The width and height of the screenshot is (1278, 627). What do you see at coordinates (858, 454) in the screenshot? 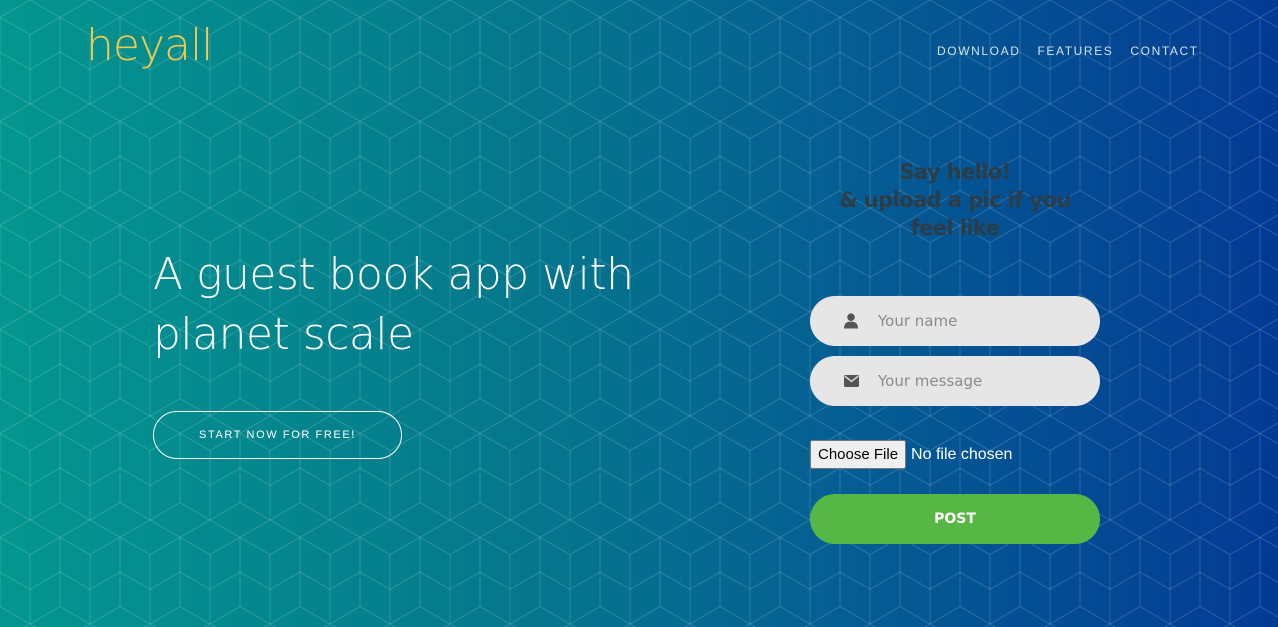
I see `choose-file-button: Choose File` at bounding box center [858, 454].